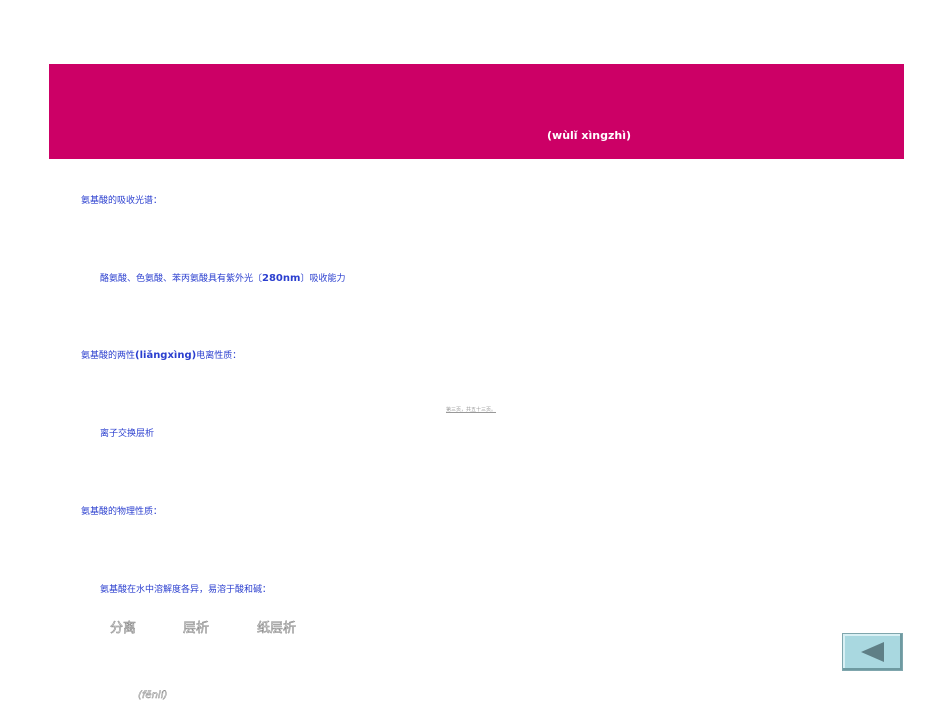 The image size is (950, 713). What do you see at coordinates (123, 629) in the screenshot?
I see `term-separation: 分离` at bounding box center [123, 629].